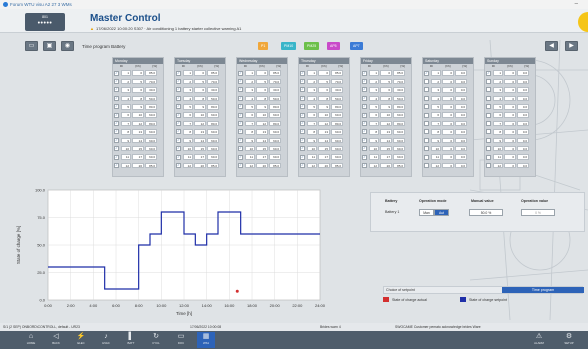 Image resolution: width=588 pixels, height=349 pixels. Describe the element at coordinates (31, 340) in the screenshot. I see `taskbar-home-button: ⌂ HOME` at that location.